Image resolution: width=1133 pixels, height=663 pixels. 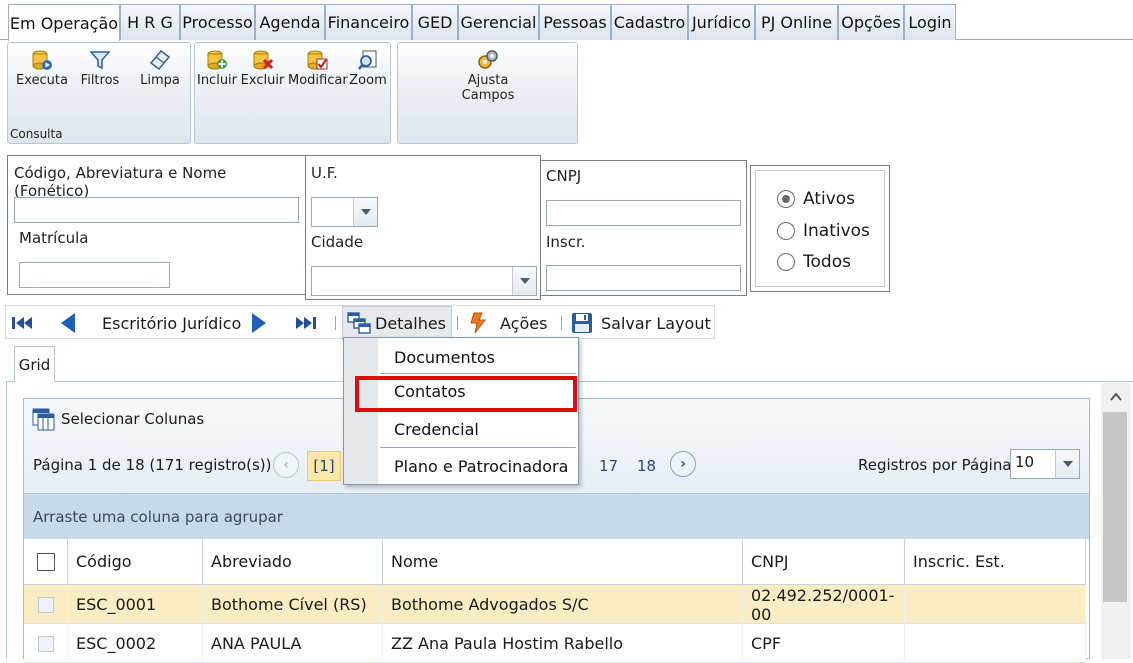 What do you see at coordinates (262, 68) in the screenshot?
I see `excluir-button: Excluir` at bounding box center [262, 68].